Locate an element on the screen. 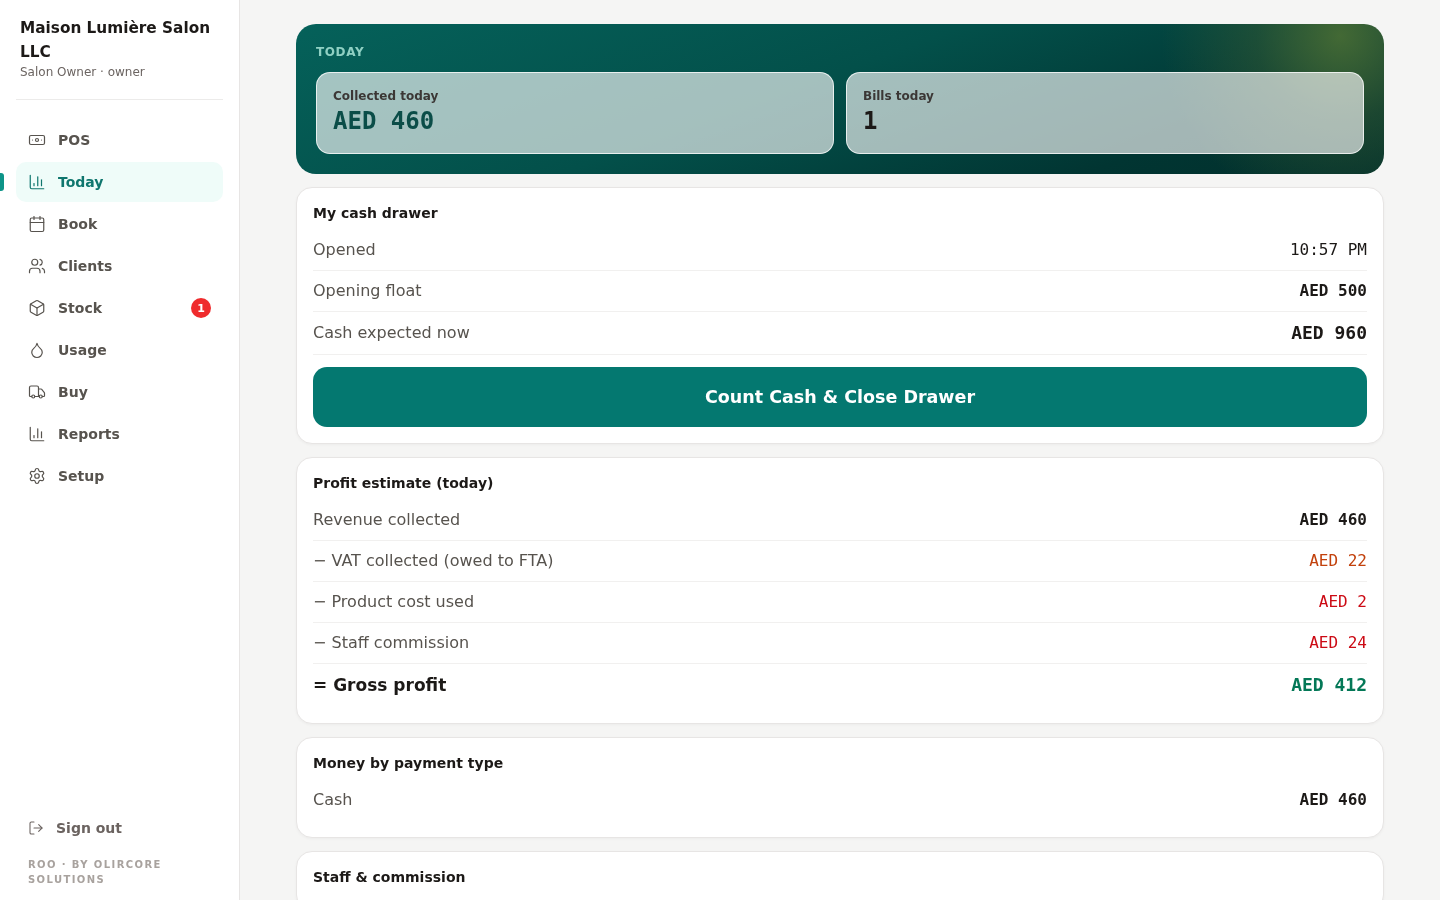 This screenshot has height=900, width=1440. row-label: Opened is located at coordinates (344, 250).